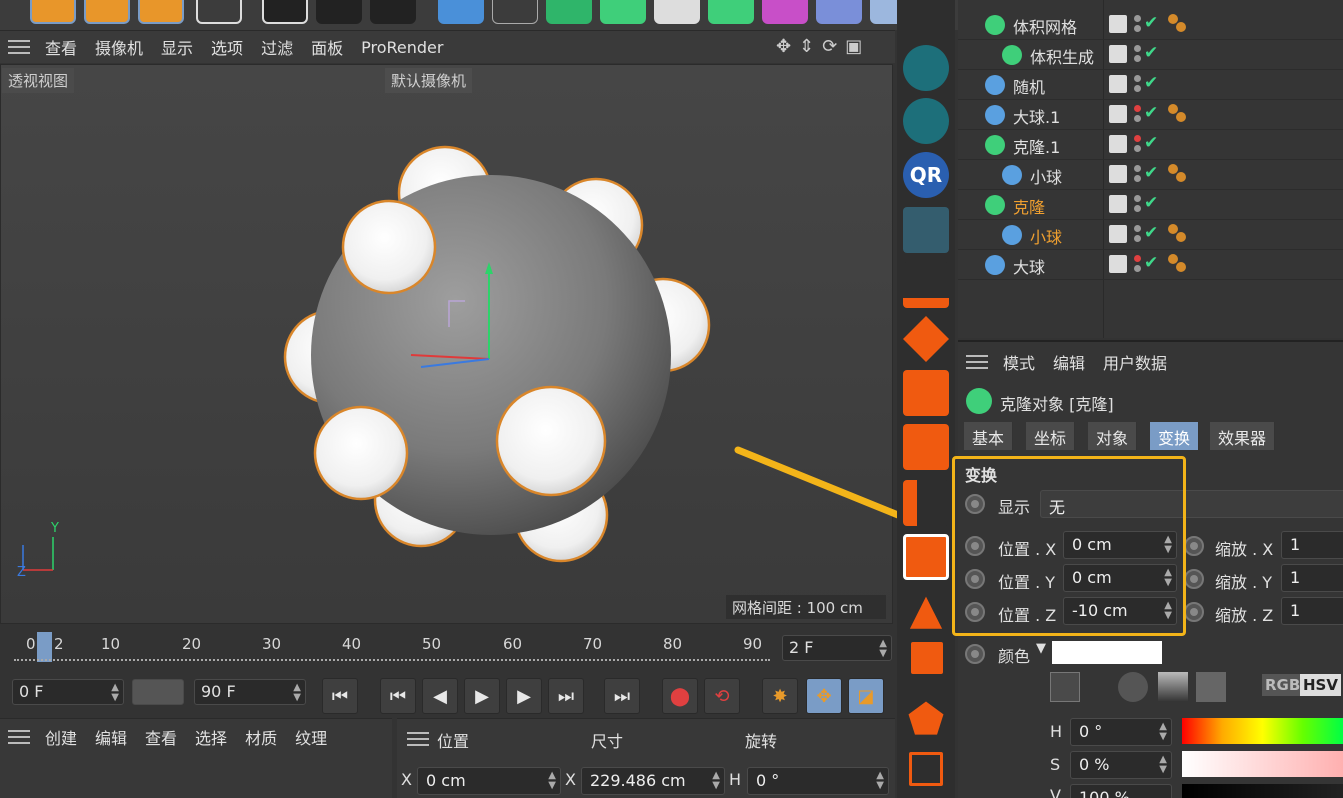 Image resolution: width=1343 pixels, height=798 pixels. I want to click on object-name: 克隆.1, so click(1036, 146).